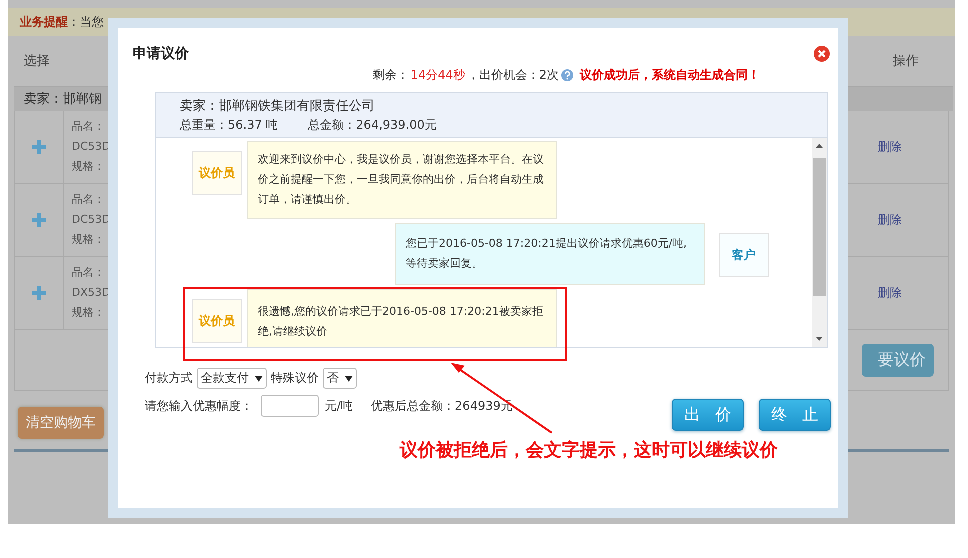  I want to click on contract-notice: 议价成功后，系统自动生成合同！, so click(670, 75).